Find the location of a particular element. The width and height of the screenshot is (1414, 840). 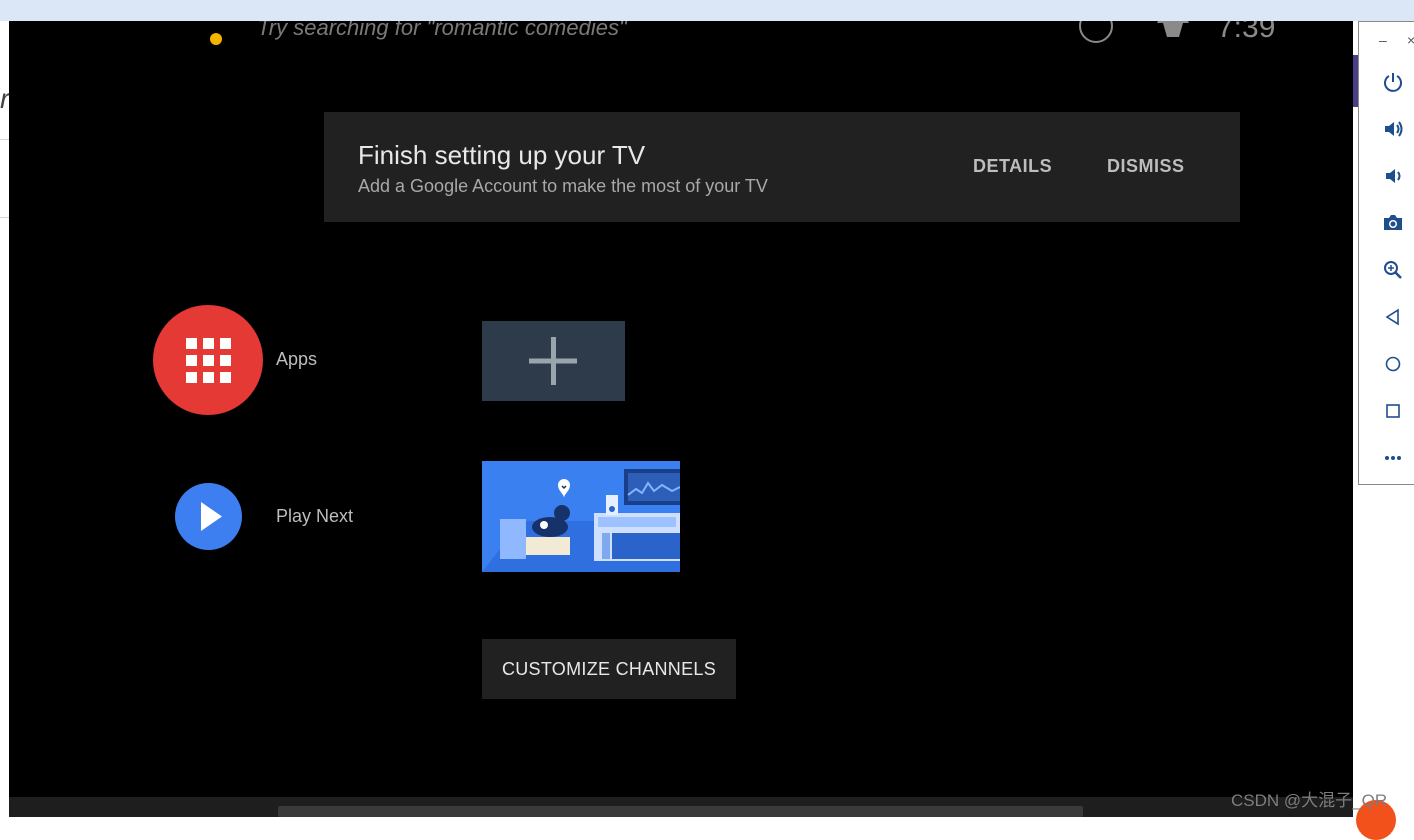

more-icon is located at coordinates (1393, 458).